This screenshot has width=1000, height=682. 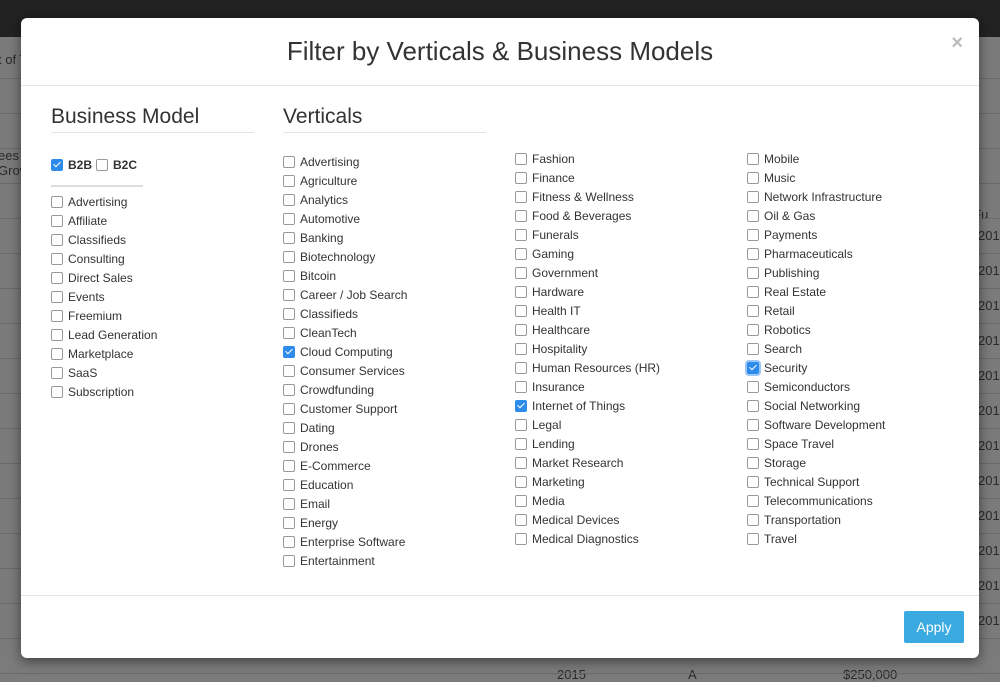 I want to click on checkbox-item-network-infrastructure: Network Infrastructure, so click(x=816, y=196).